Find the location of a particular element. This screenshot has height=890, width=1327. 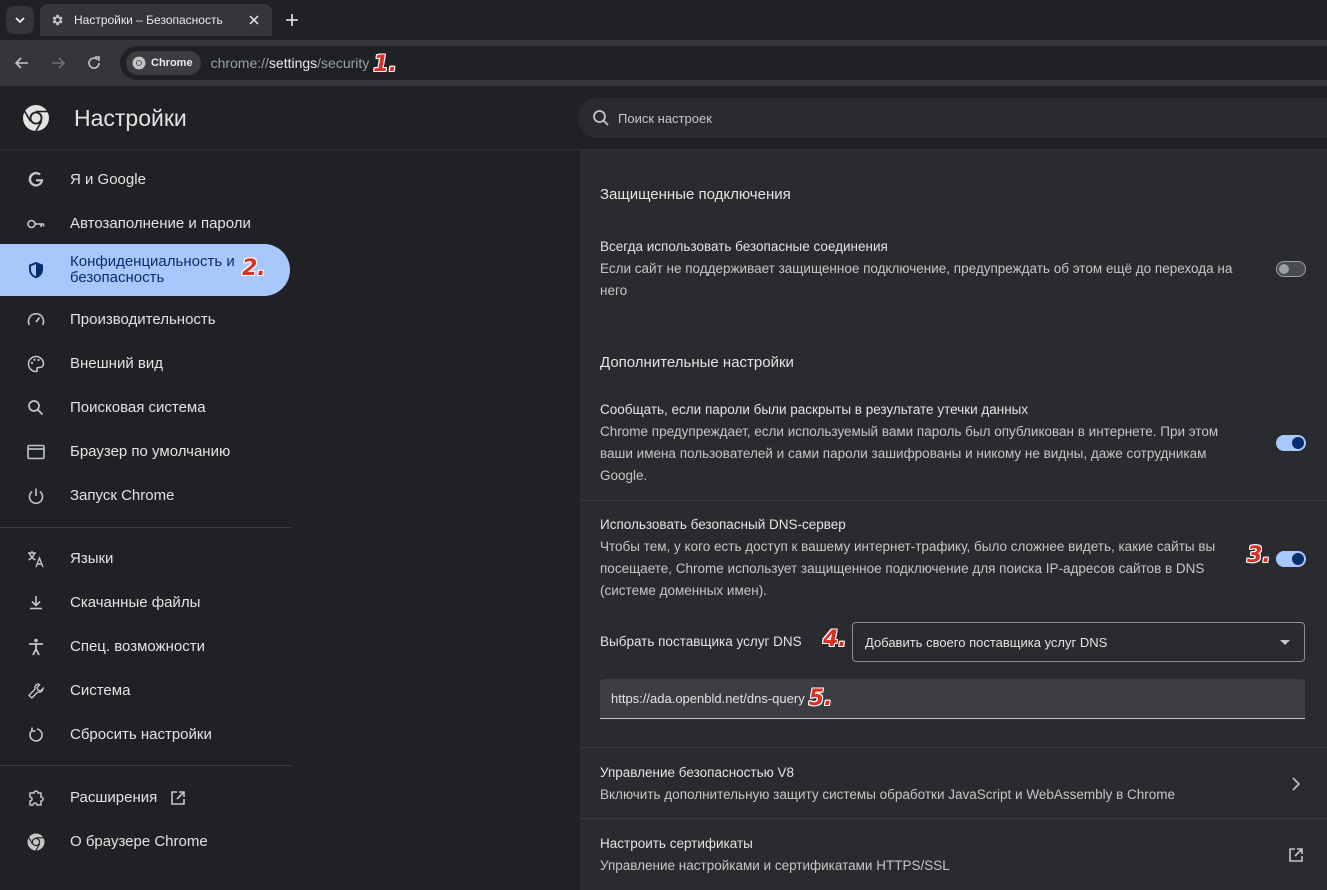

page-title: Настройки is located at coordinates (130, 118).